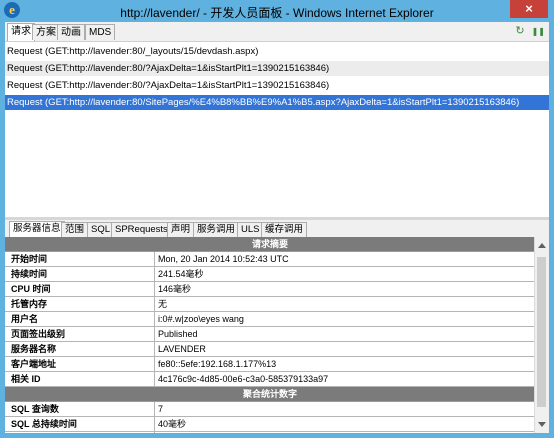 The image size is (554, 438). I want to click on tab-scenarios: 方案, so click(46, 32).